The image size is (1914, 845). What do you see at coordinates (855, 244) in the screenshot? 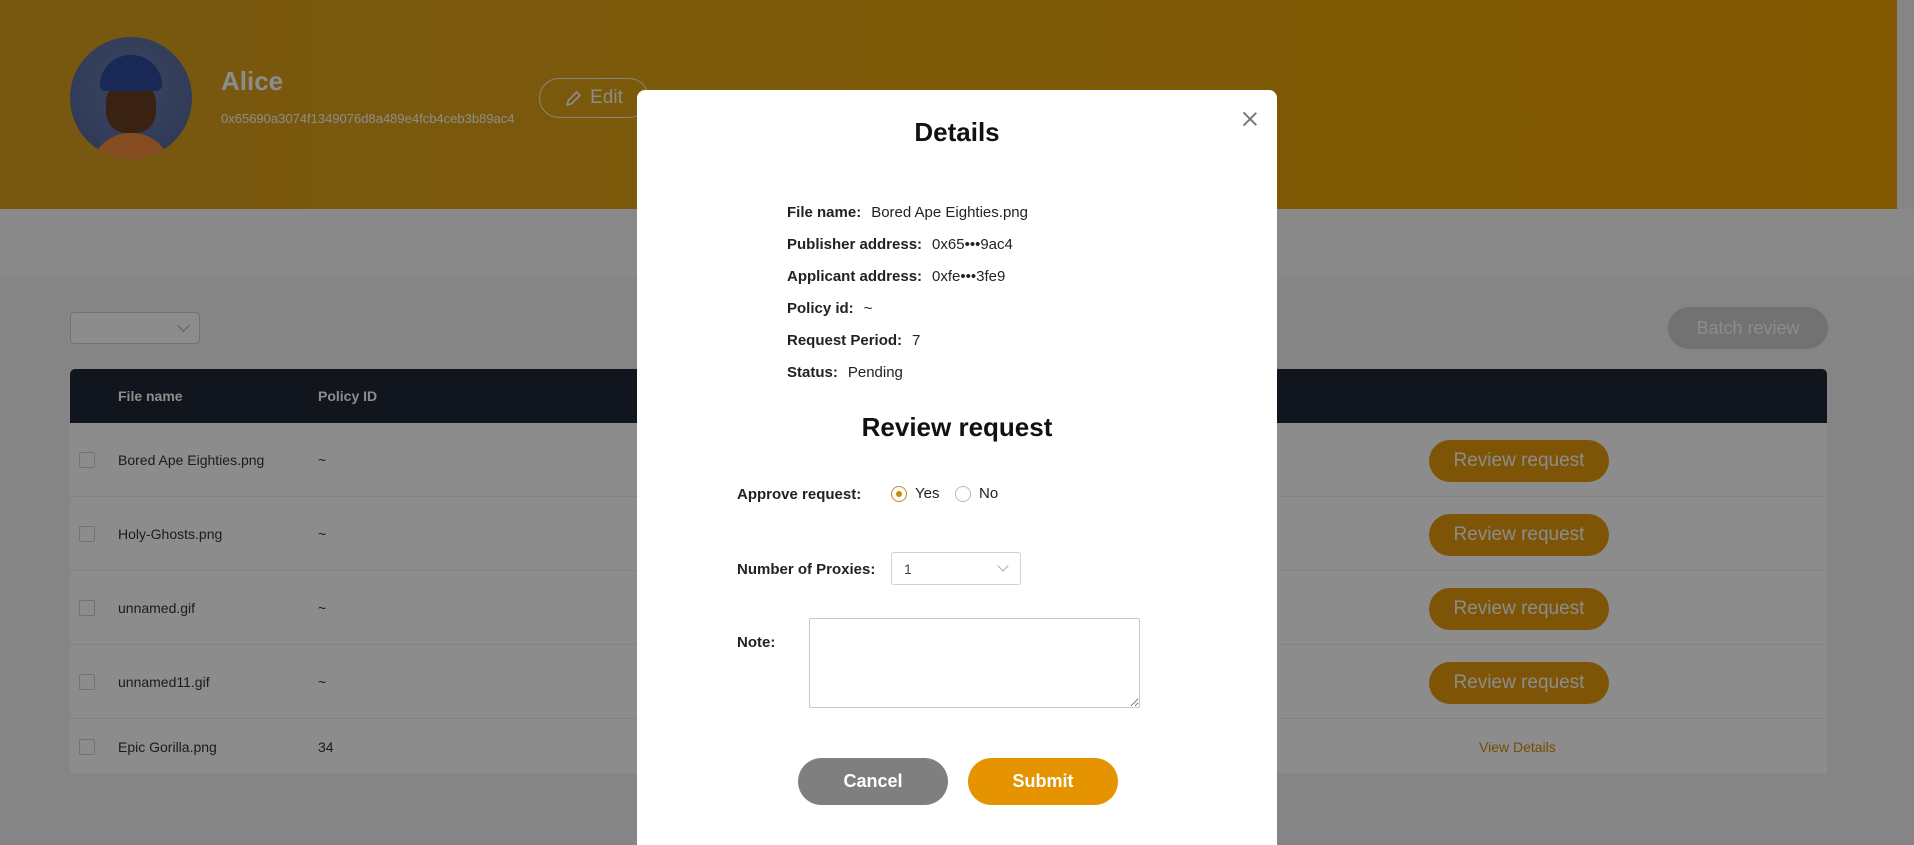
I see `detail-label: Publisher address:` at bounding box center [855, 244].